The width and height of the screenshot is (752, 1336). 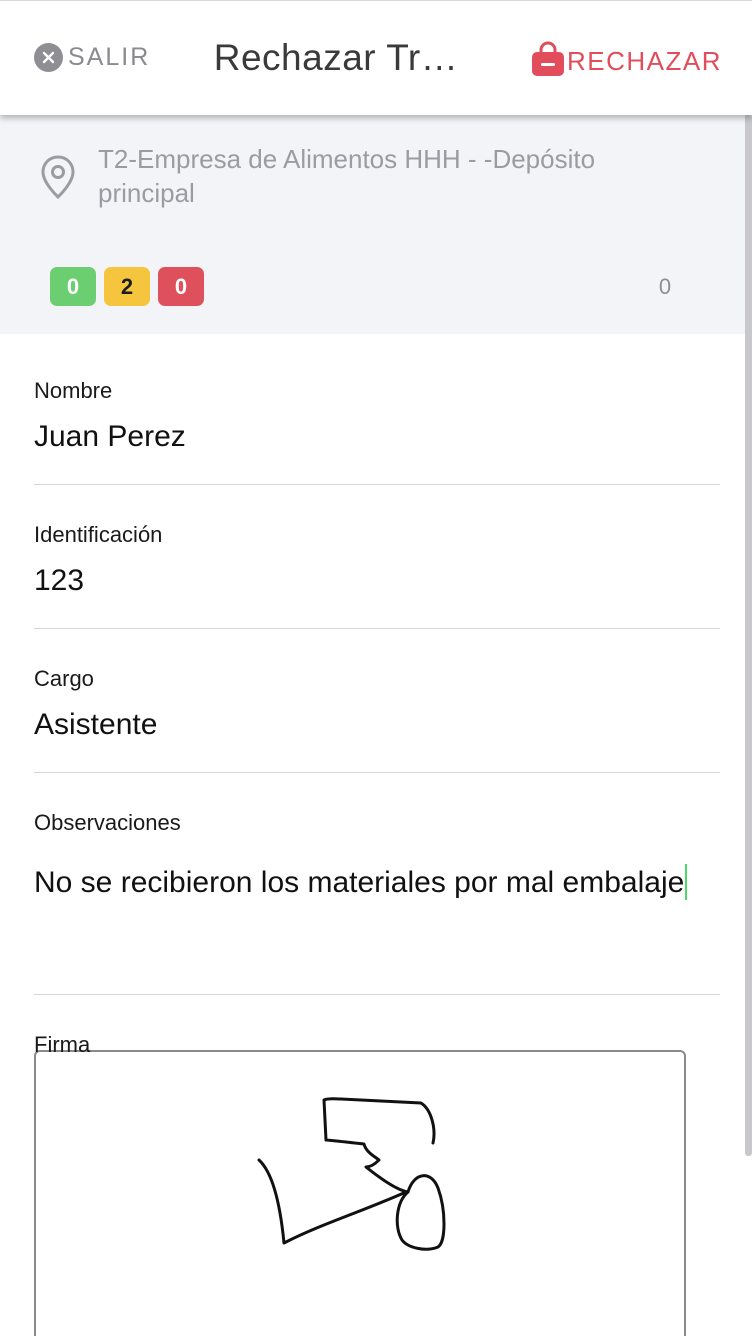 I want to click on observations-field-label: Observaciones, so click(x=107, y=822).